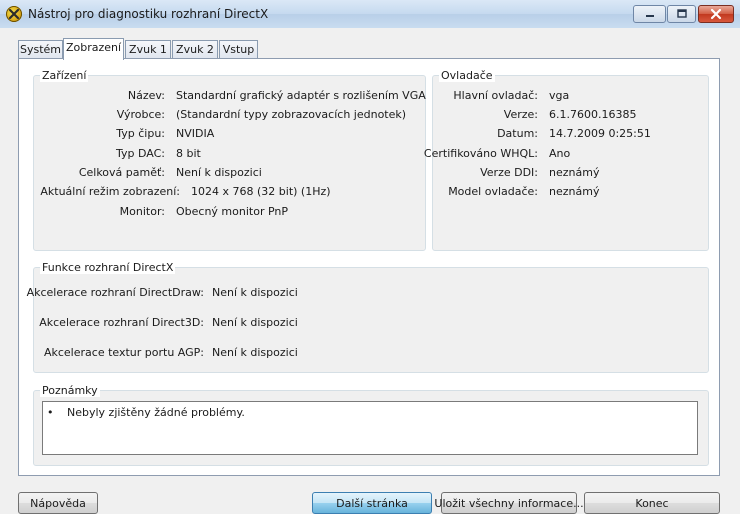  I want to click on version-label: Verze:, so click(520, 114).